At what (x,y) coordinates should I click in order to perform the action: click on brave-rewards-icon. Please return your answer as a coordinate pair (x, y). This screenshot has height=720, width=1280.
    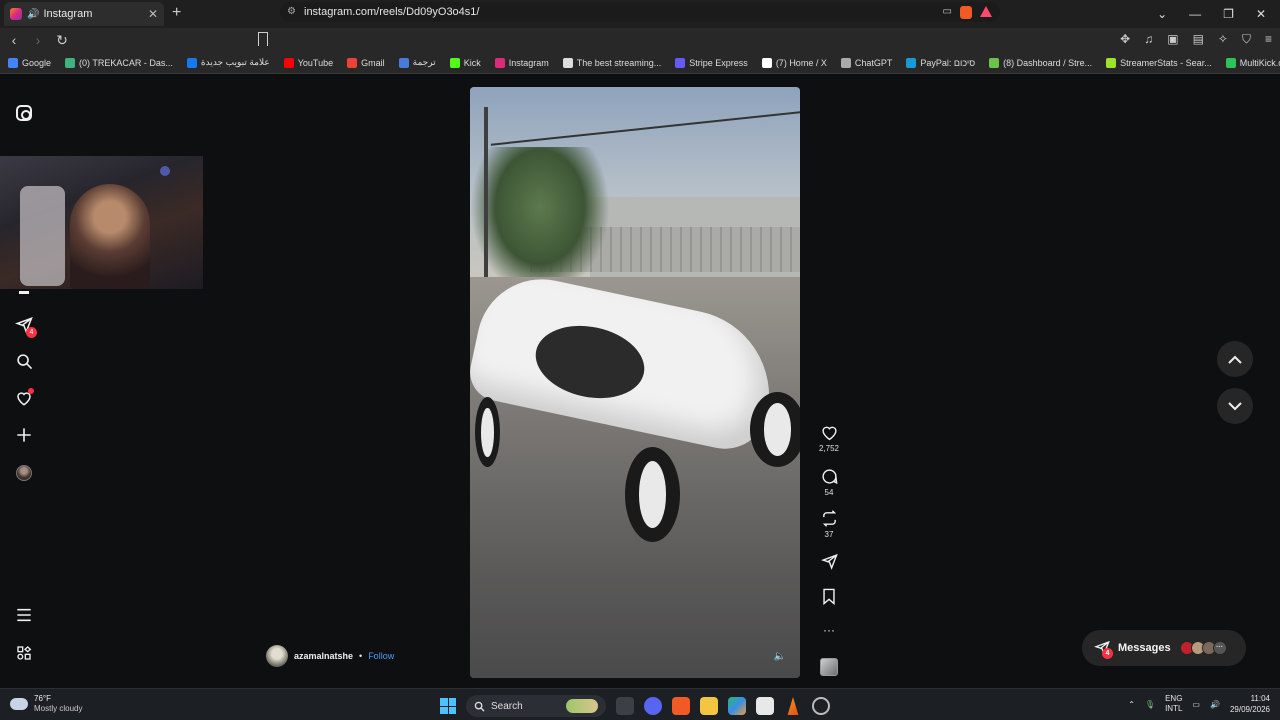
    Looking at the image, I should click on (986, 11).